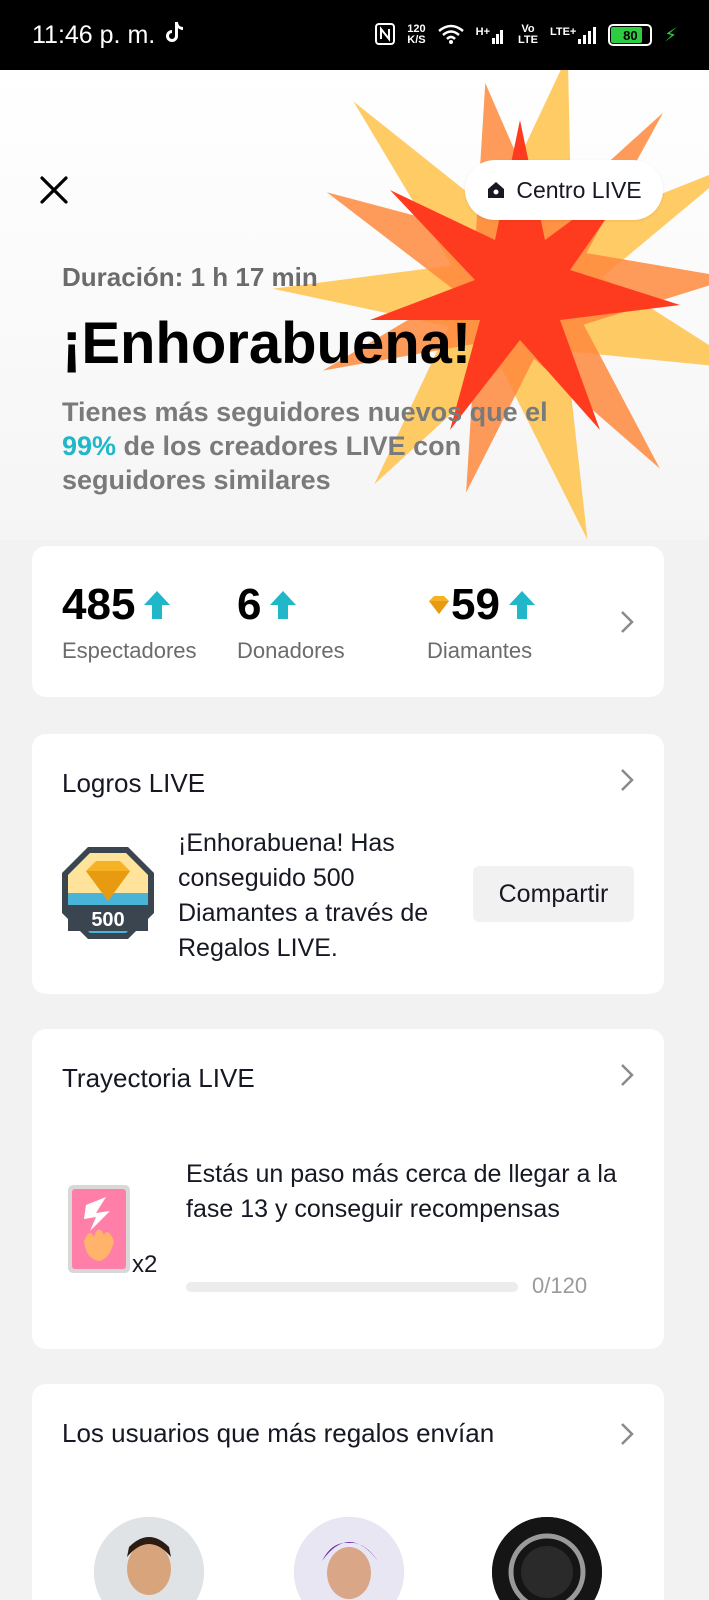 The width and height of the screenshot is (709, 1600). I want to click on diamonds-stat: 59 Diamantes, so click(481, 622).